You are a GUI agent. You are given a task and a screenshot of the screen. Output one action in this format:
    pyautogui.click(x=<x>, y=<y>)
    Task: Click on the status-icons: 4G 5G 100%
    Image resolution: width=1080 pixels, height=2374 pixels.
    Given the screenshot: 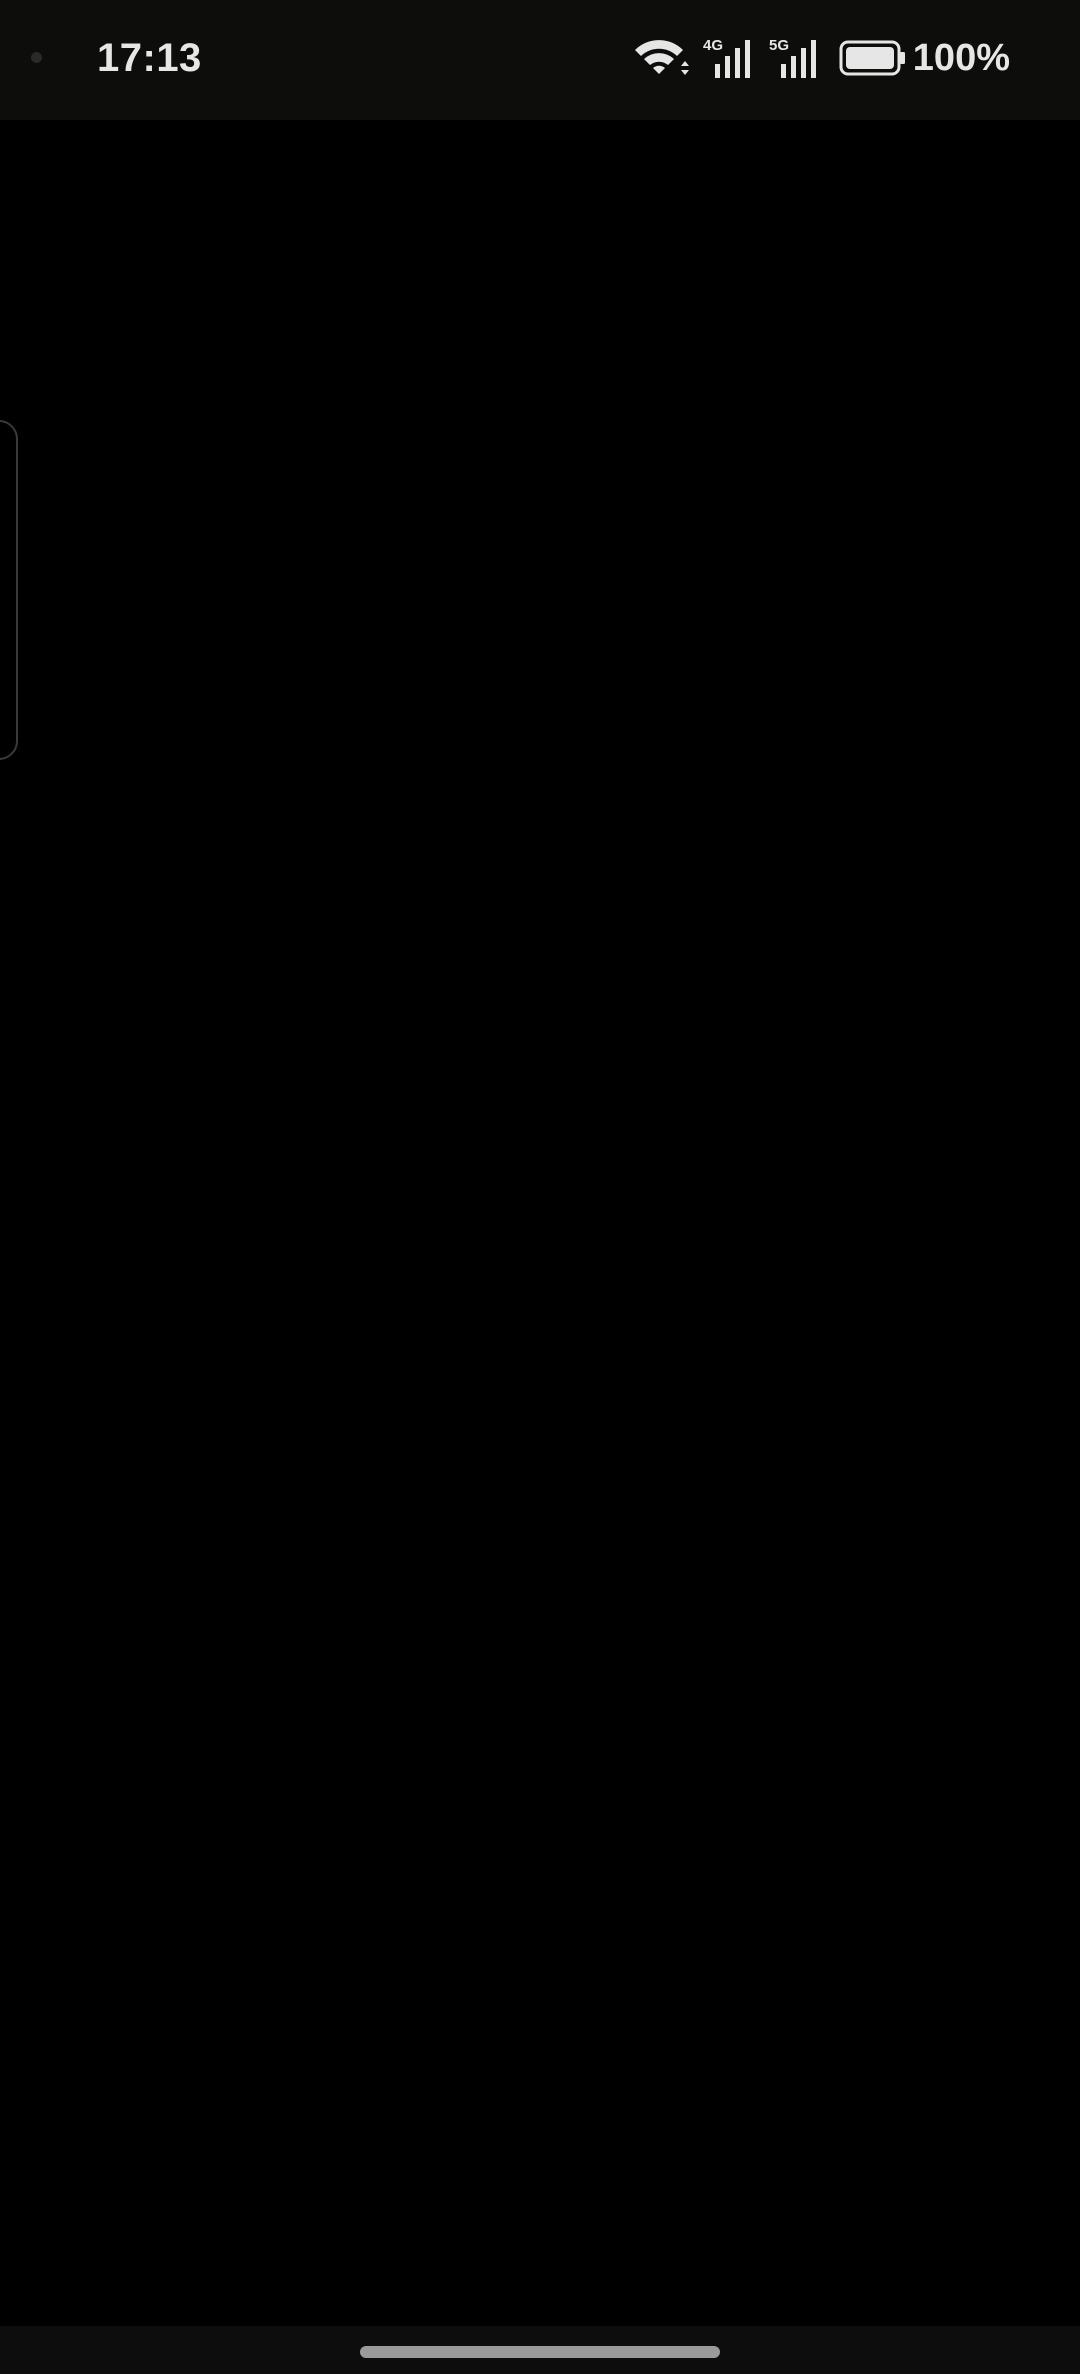 What is the action you would take?
    pyautogui.click(x=821, y=58)
    